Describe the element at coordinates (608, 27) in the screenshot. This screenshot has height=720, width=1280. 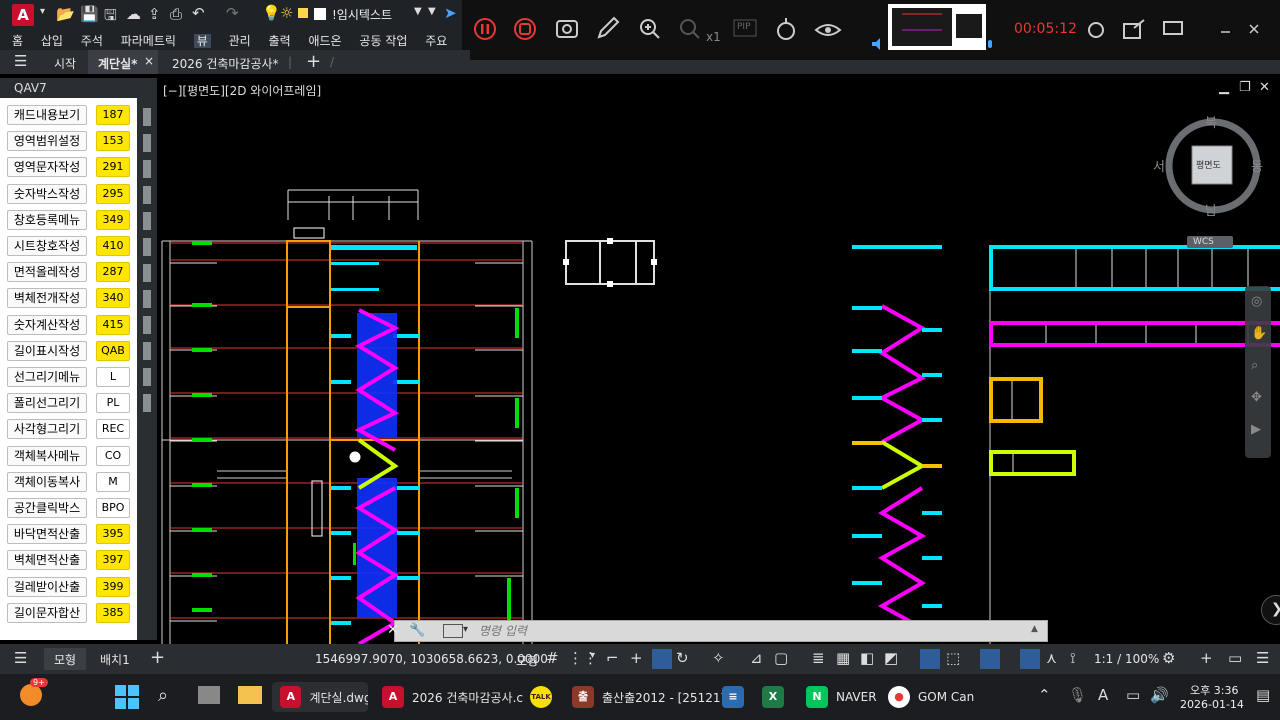
I see `pencil-icon` at that location.